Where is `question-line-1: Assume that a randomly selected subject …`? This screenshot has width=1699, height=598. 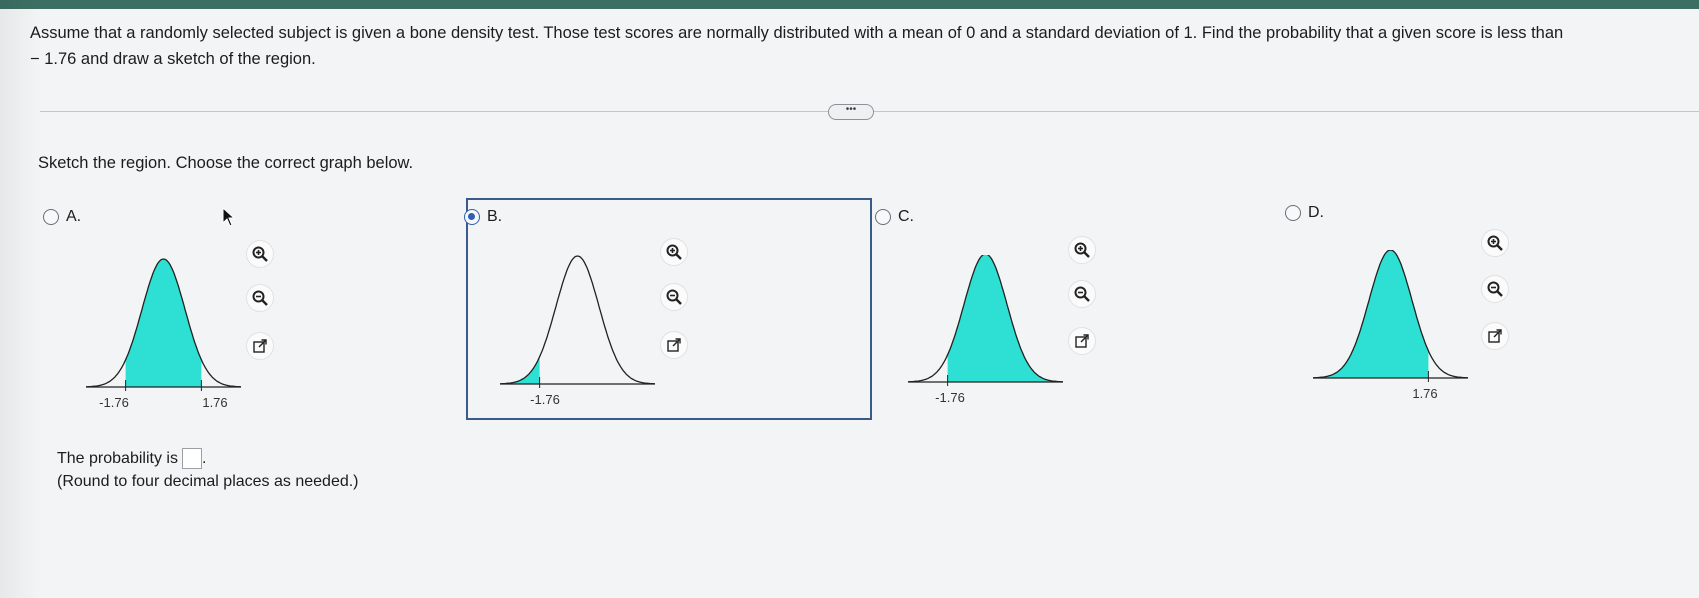 question-line-1: Assume that a randomly selected subject … is located at coordinates (797, 33).